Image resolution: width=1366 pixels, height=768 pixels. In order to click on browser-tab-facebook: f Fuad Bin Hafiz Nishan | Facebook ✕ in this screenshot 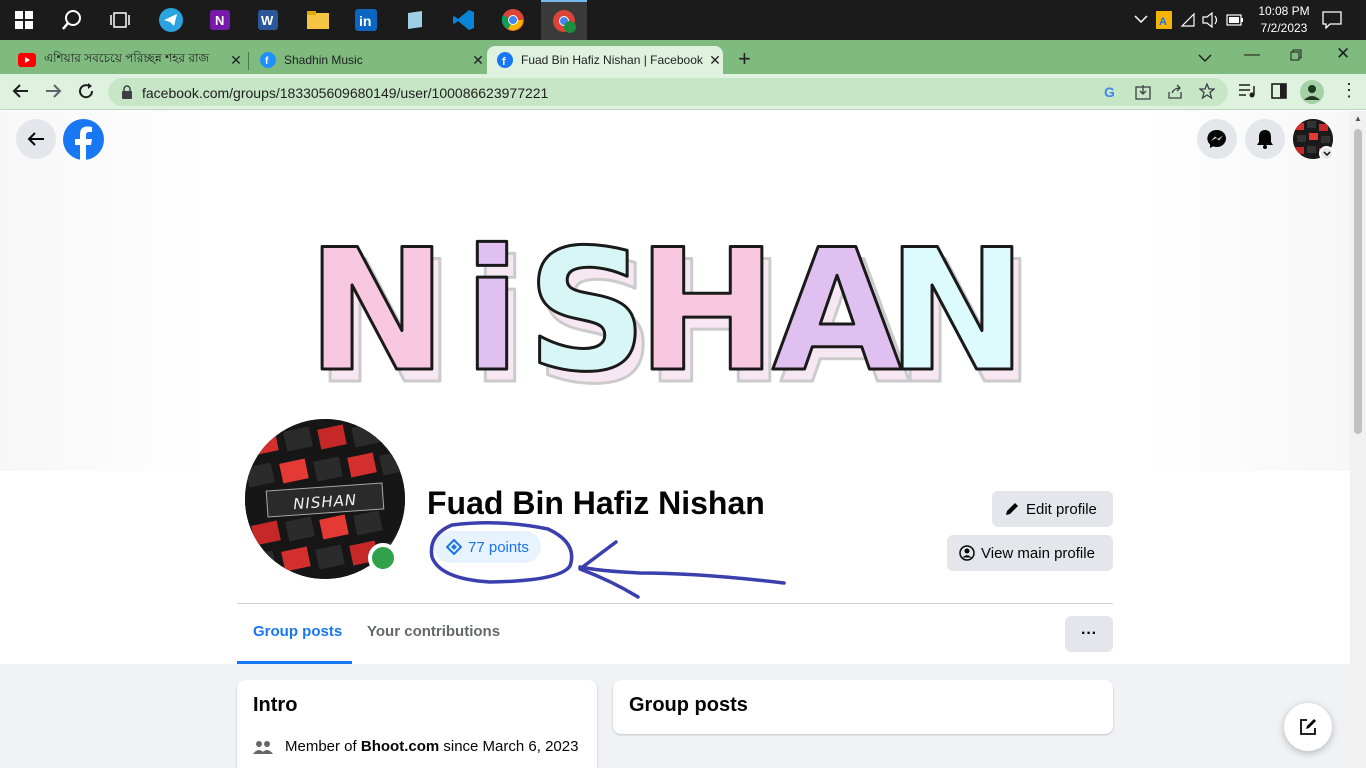, I will do `click(605, 60)`.